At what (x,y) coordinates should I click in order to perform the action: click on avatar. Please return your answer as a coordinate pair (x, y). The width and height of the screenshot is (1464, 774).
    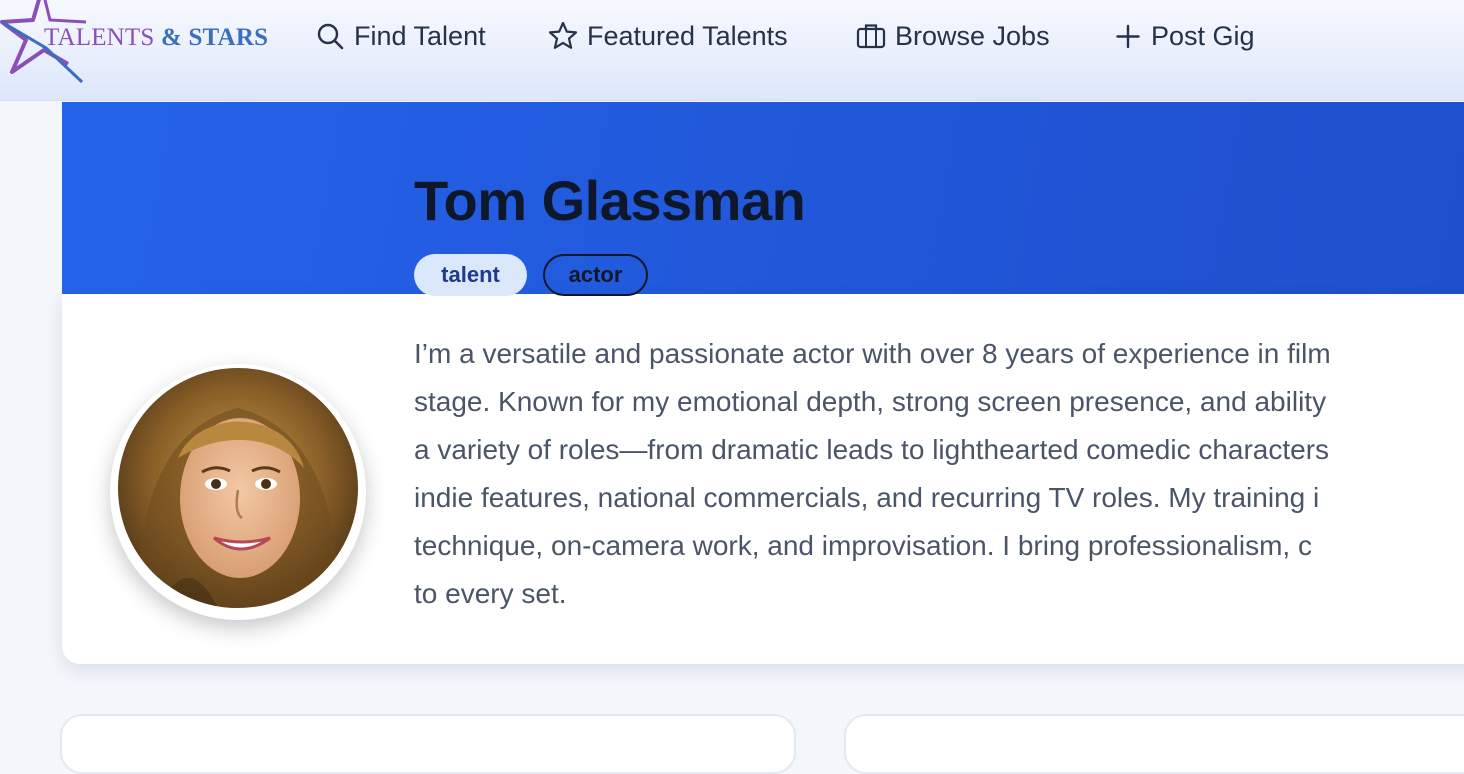
    Looking at the image, I should click on (238, 488).